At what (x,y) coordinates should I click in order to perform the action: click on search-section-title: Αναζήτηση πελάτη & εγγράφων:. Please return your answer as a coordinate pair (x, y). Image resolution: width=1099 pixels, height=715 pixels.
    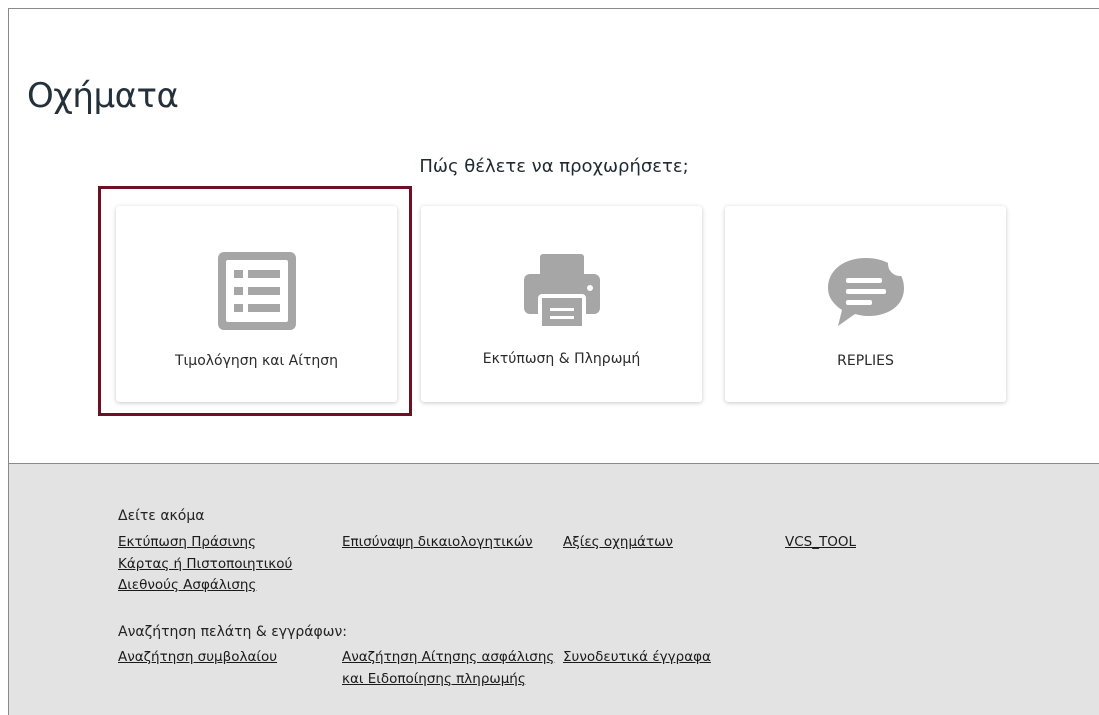
    Looking at the image, I should click on (232, 632).